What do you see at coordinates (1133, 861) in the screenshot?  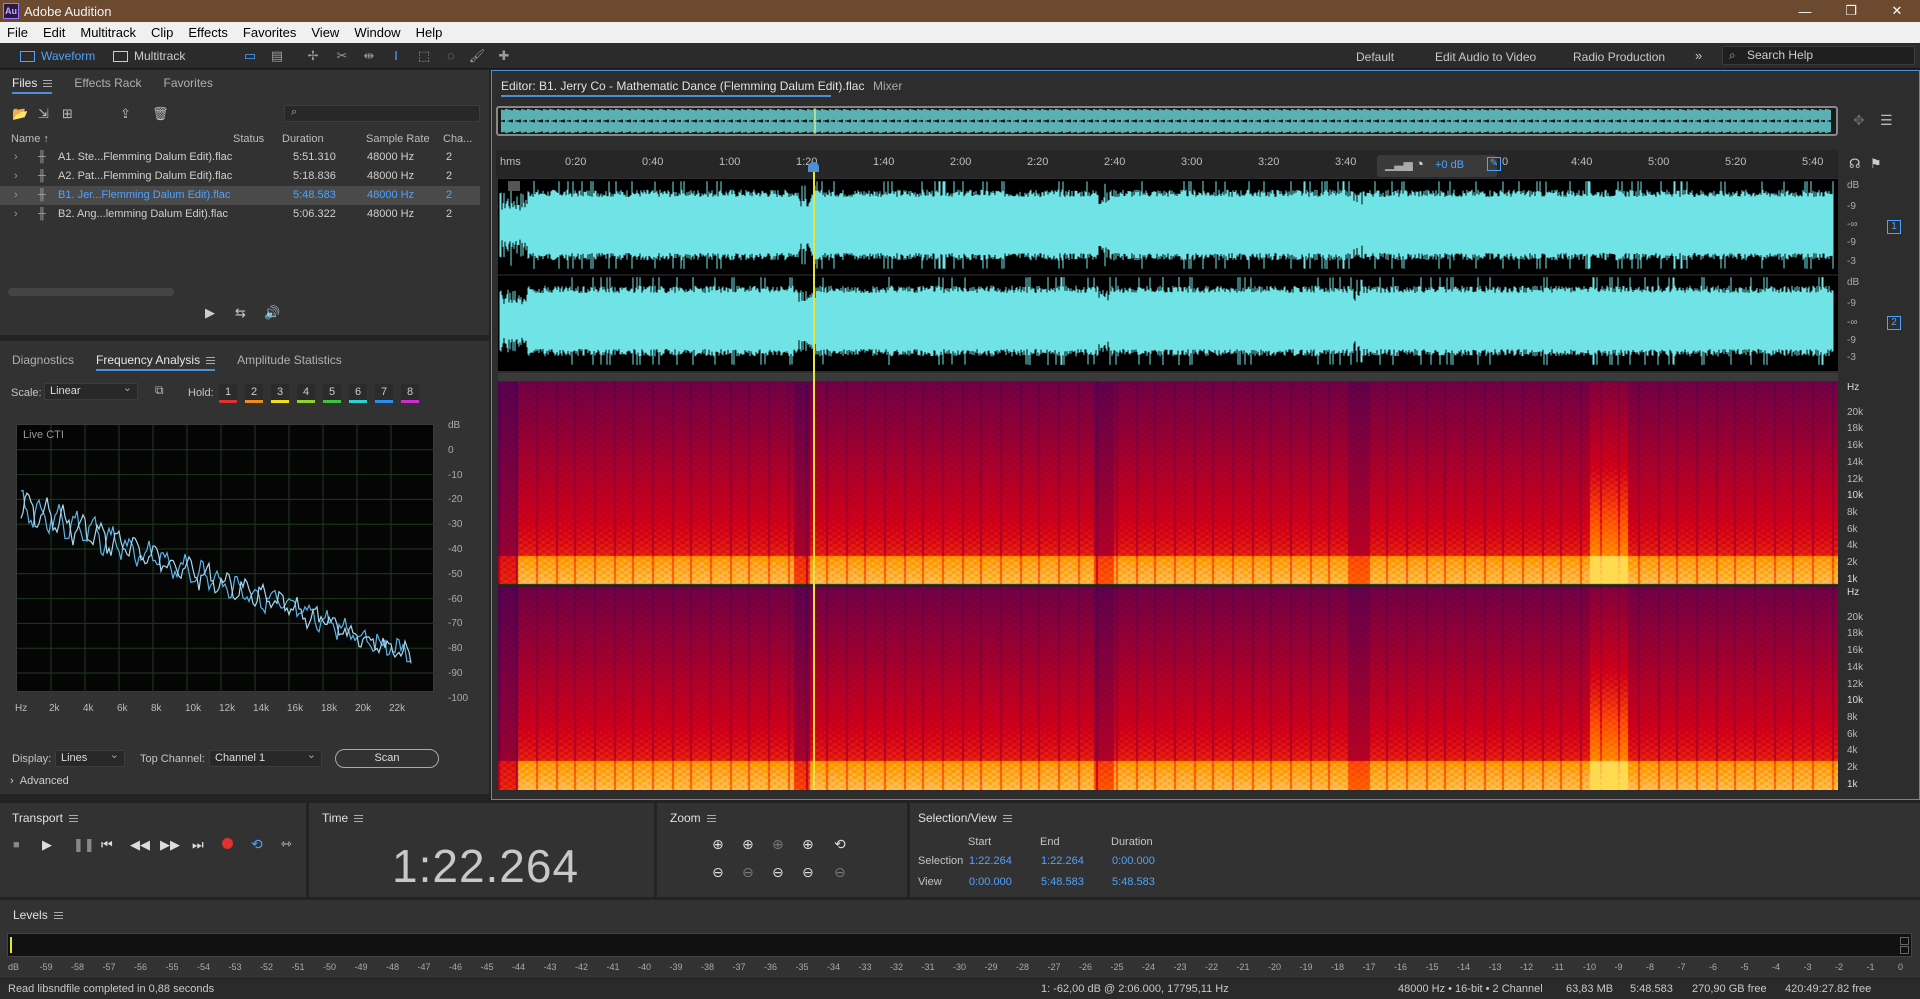 I see `selection-duration: 0:00.000` at bounding box center [1133, 861].